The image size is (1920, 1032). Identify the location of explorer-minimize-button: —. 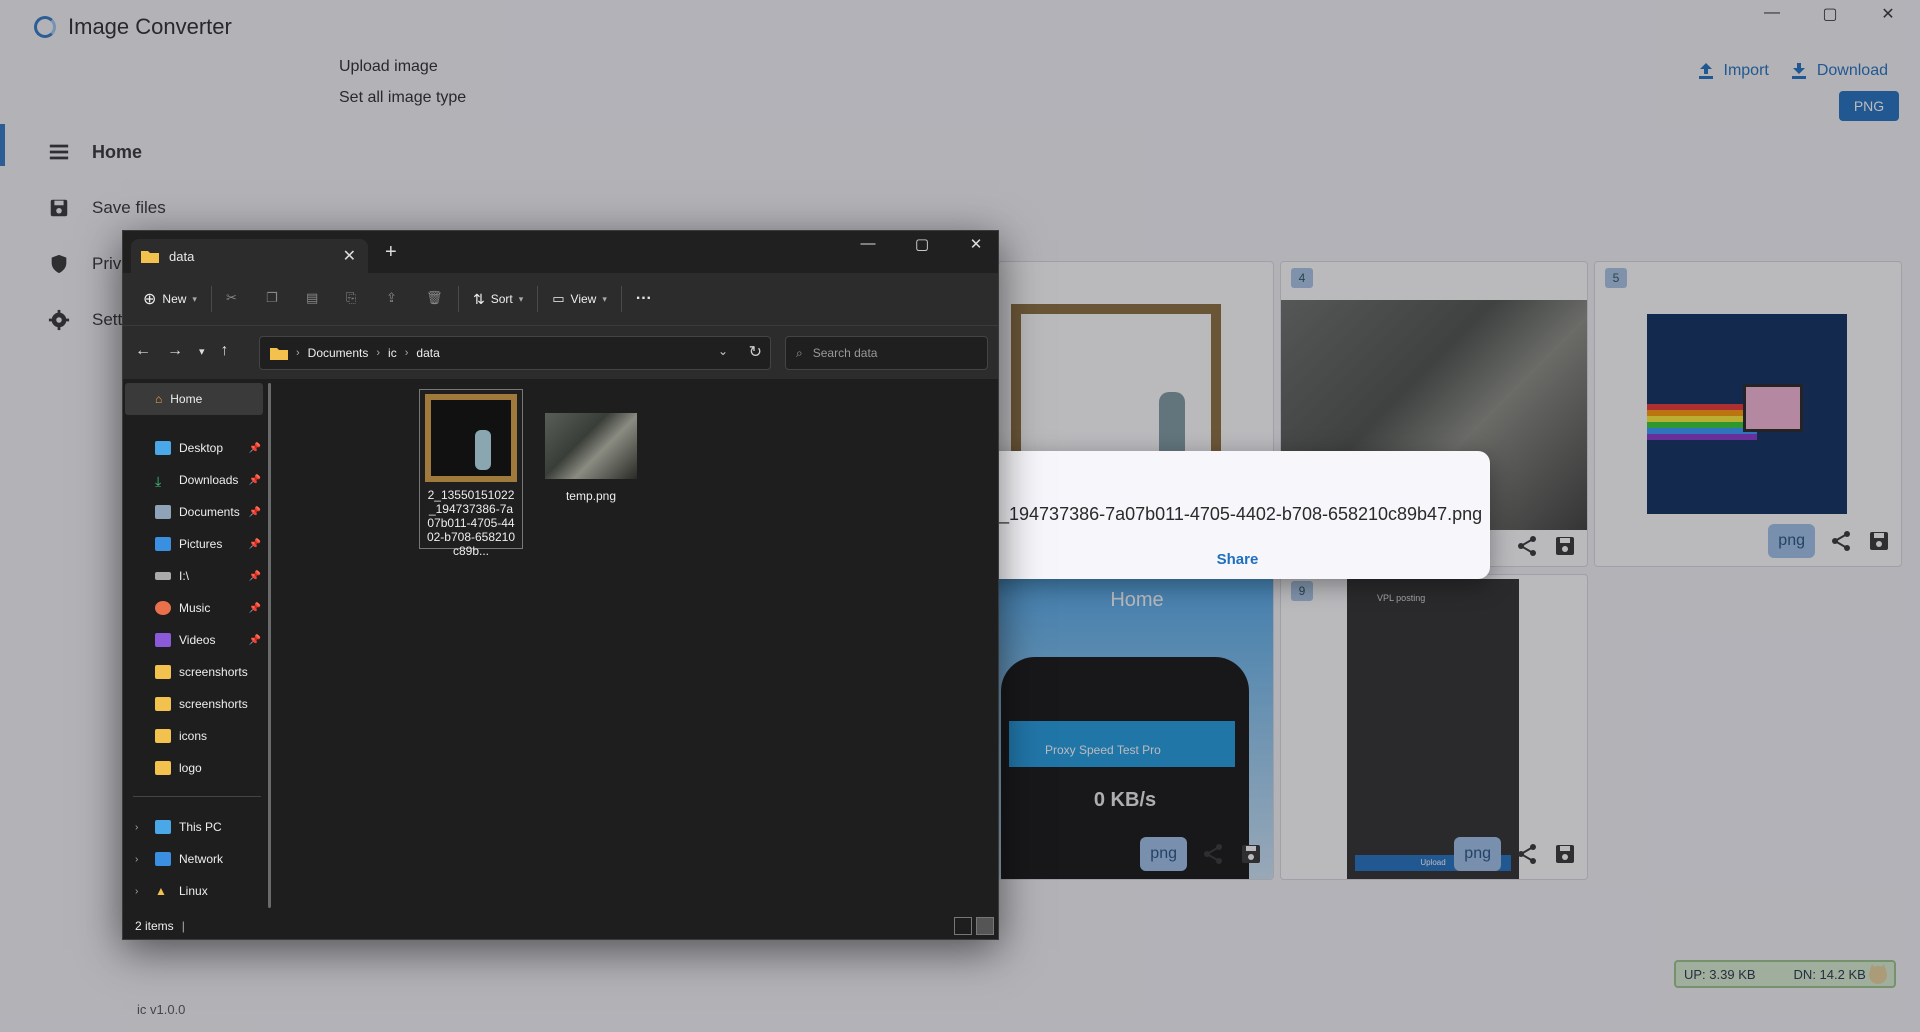
(868, 244).